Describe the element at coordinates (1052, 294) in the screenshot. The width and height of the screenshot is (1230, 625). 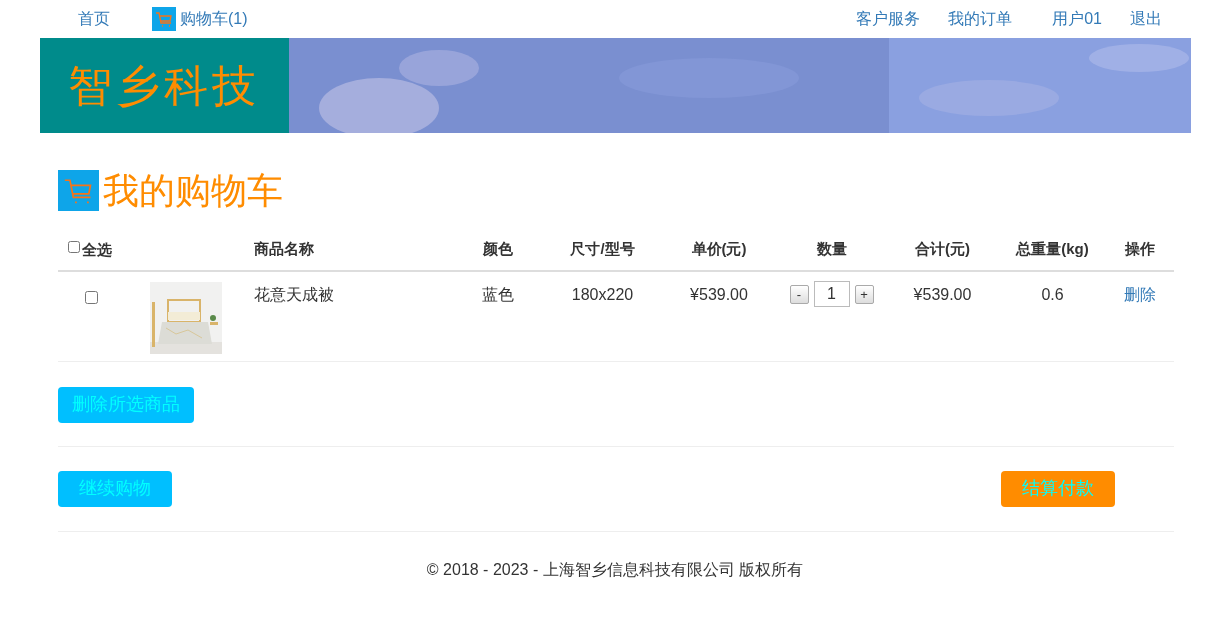
I see `table-cell: 0.6` at that location.